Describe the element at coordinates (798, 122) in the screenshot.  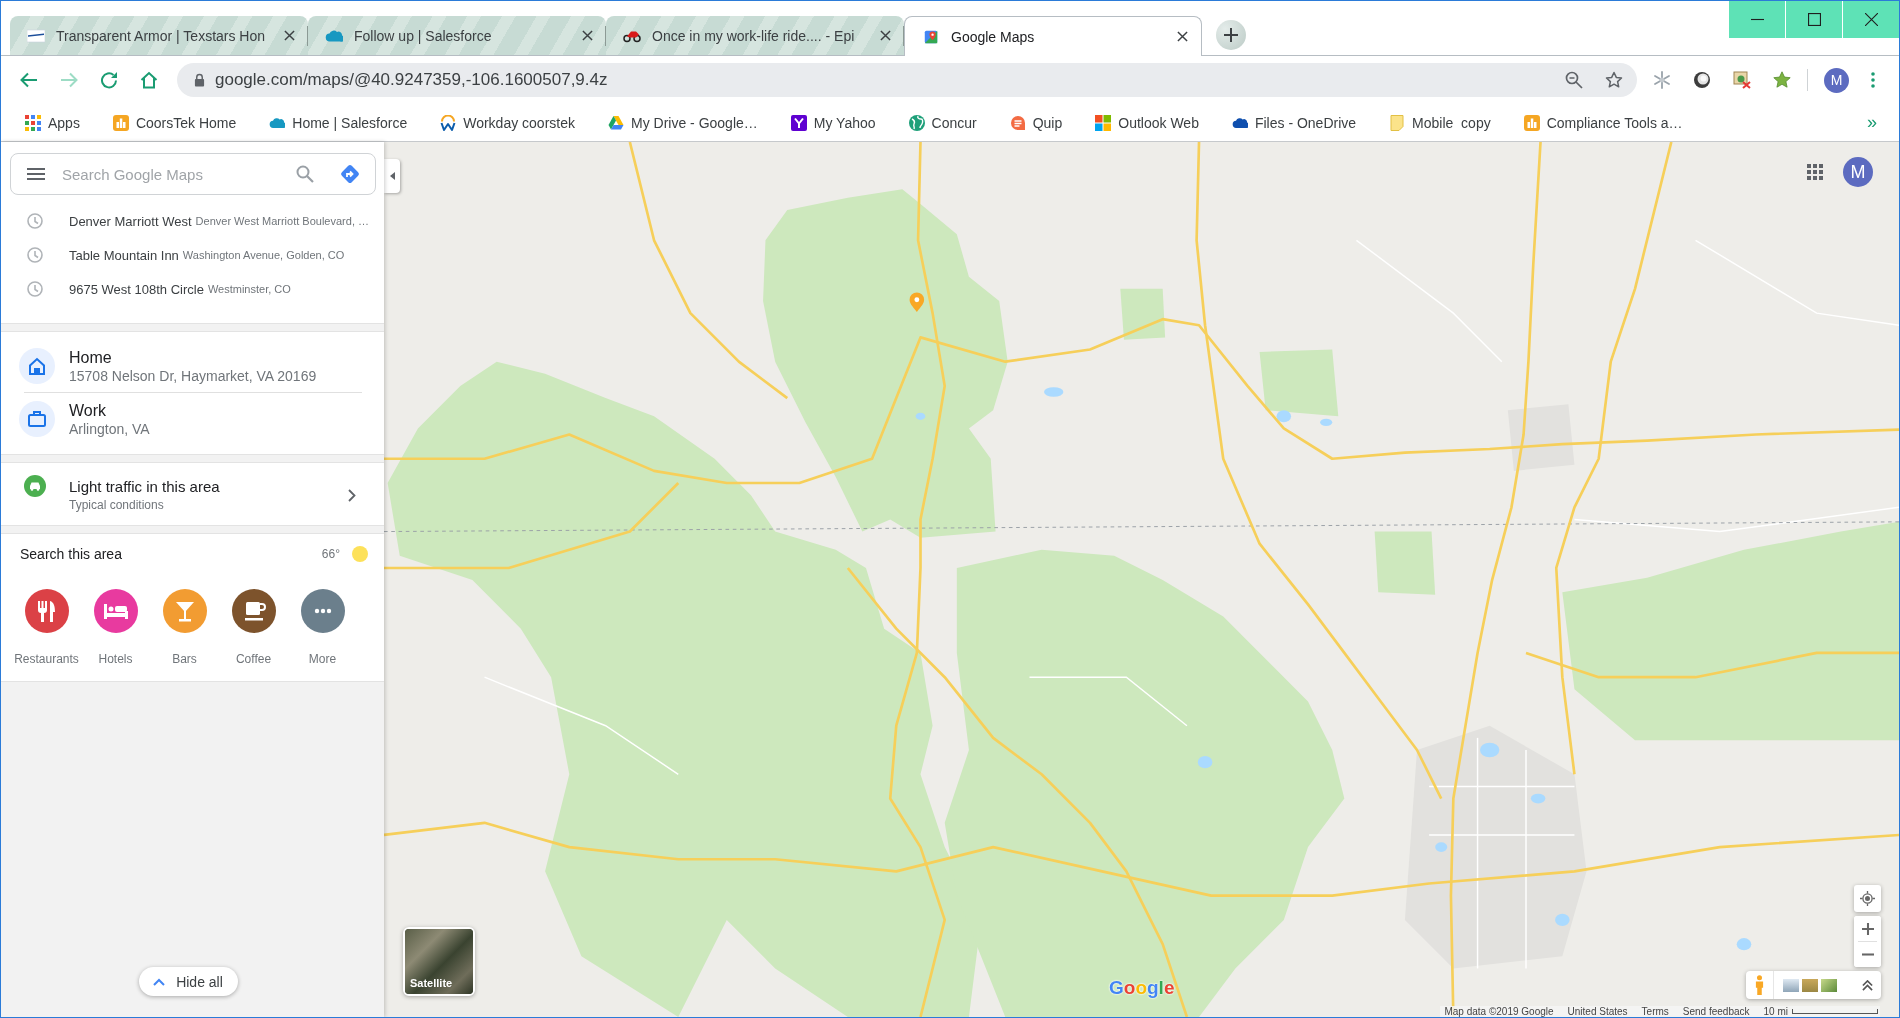
I see `tile-icon` at that location.